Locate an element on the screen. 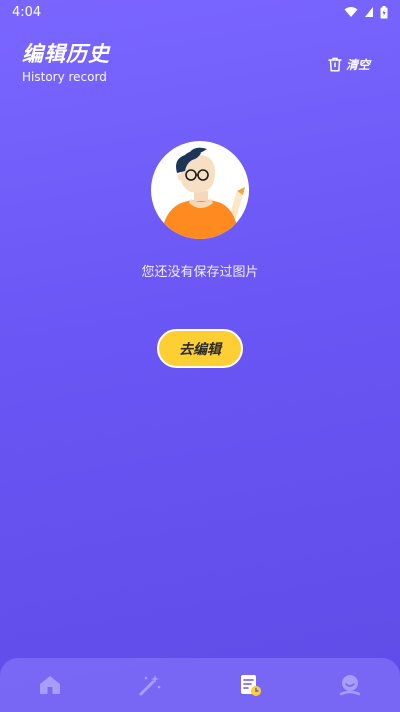 This screenshot has height=712, width=400. clear-button: 清空 is located at coordinates (349, 64).